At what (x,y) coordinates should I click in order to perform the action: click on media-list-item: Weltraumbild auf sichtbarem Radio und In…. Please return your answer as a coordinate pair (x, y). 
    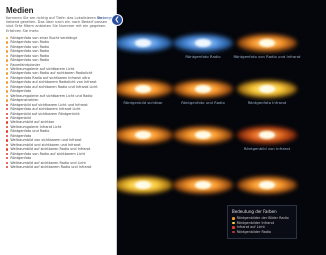
    Looking at the image, I should click on (59, 167).